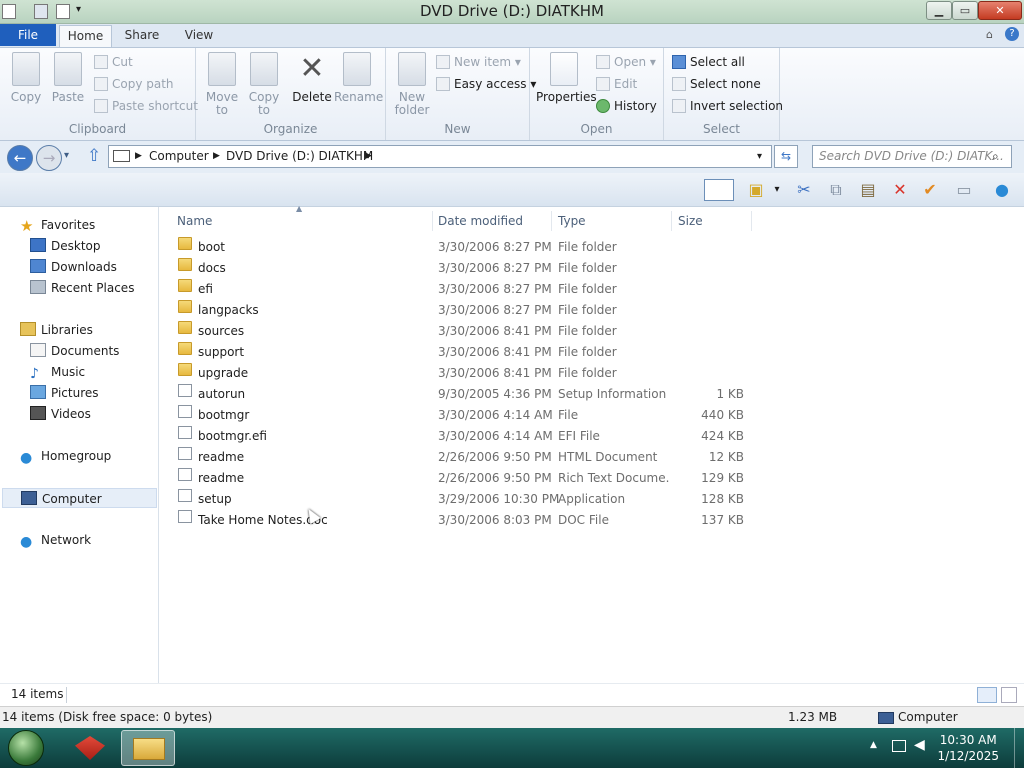 The width and height of the screenshot is (1024, 768). I want to click on file-name: efi, so click(205, 289).